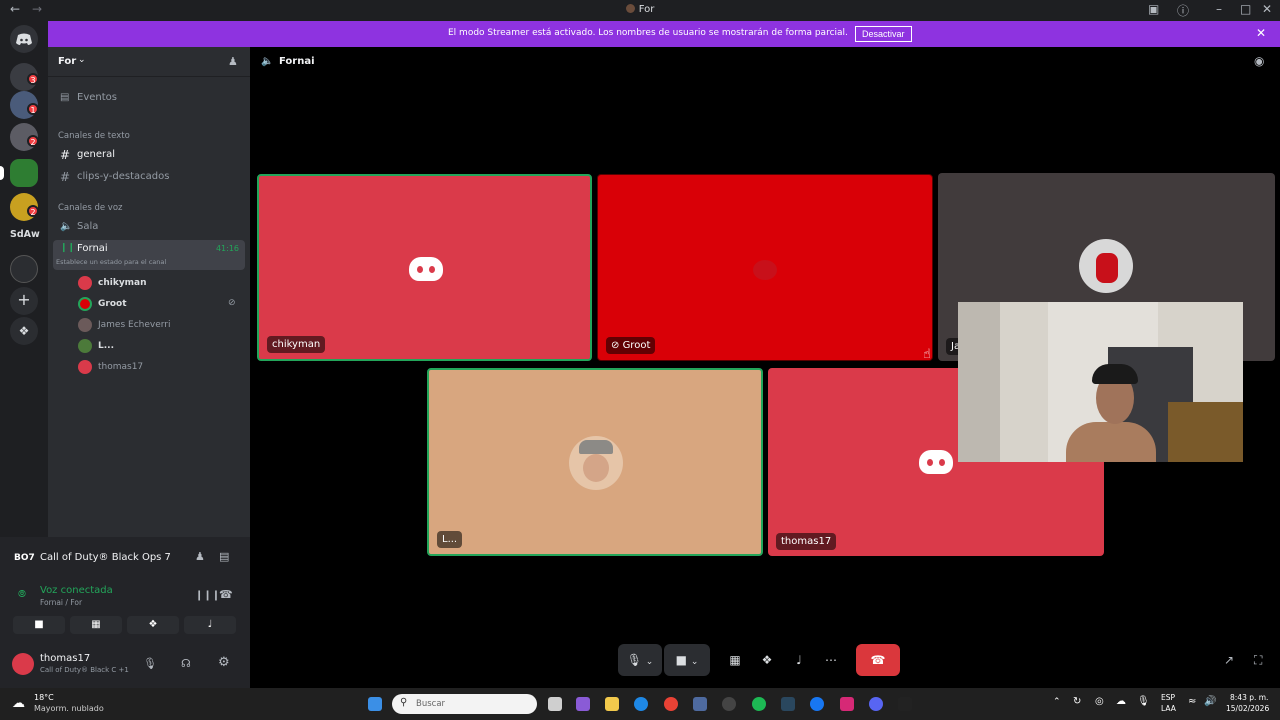  What do you see at coordinates (25, 234) in the screenshot?
I see `server-sdaw: SdAw` at bounding box center [25, 234].